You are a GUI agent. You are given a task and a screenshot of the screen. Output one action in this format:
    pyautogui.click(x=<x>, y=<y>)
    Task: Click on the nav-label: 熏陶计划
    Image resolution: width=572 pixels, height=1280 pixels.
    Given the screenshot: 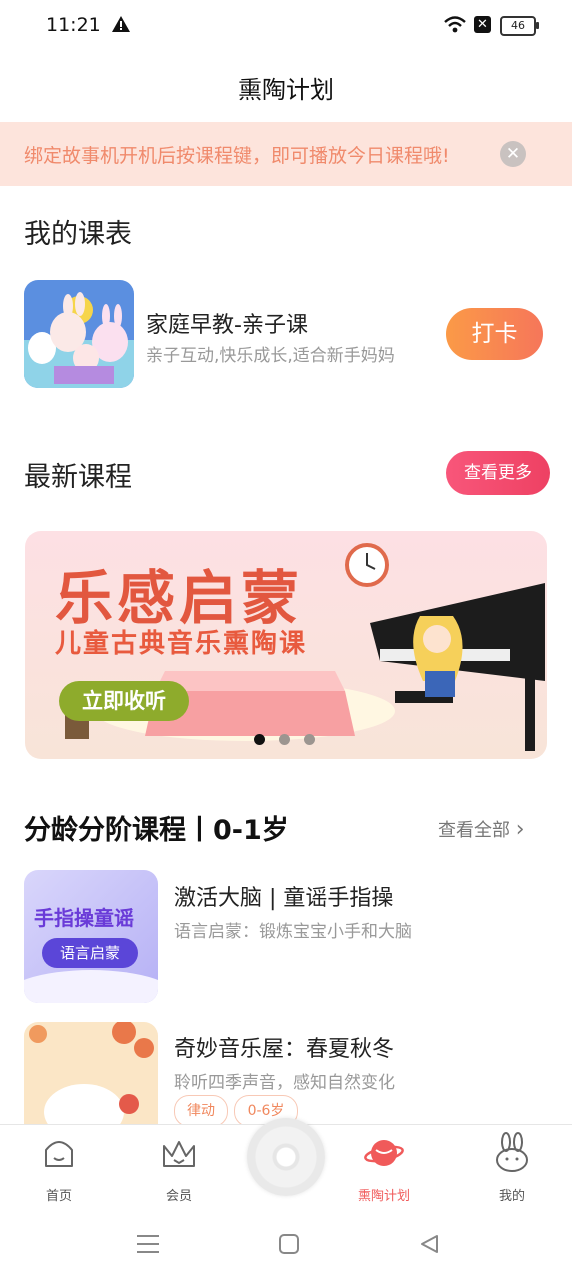 What is the action you would take?
    pyautogui.click(x=383, y=1196)
    